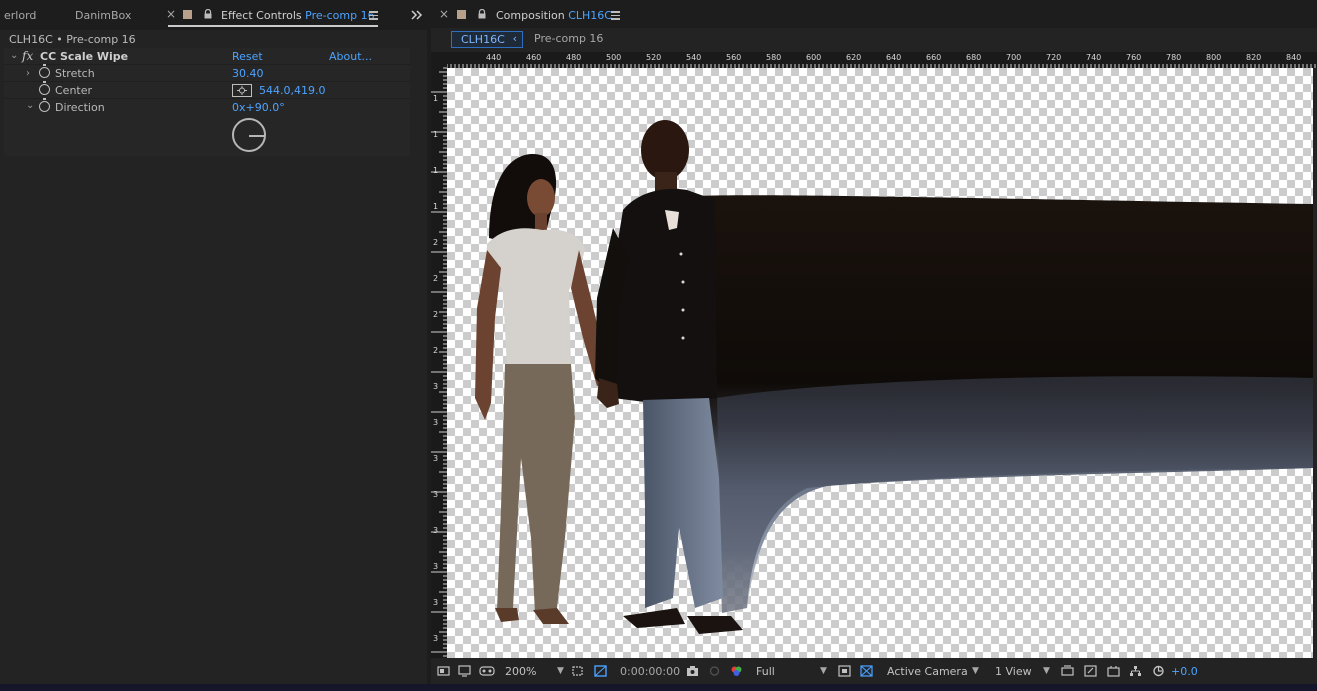 This screenshot has width=1317, height=691. What do you see at coordinates (714, 671) in the screenshot?
I see `show-snapshot-icon` at bounding box center [714, 671].